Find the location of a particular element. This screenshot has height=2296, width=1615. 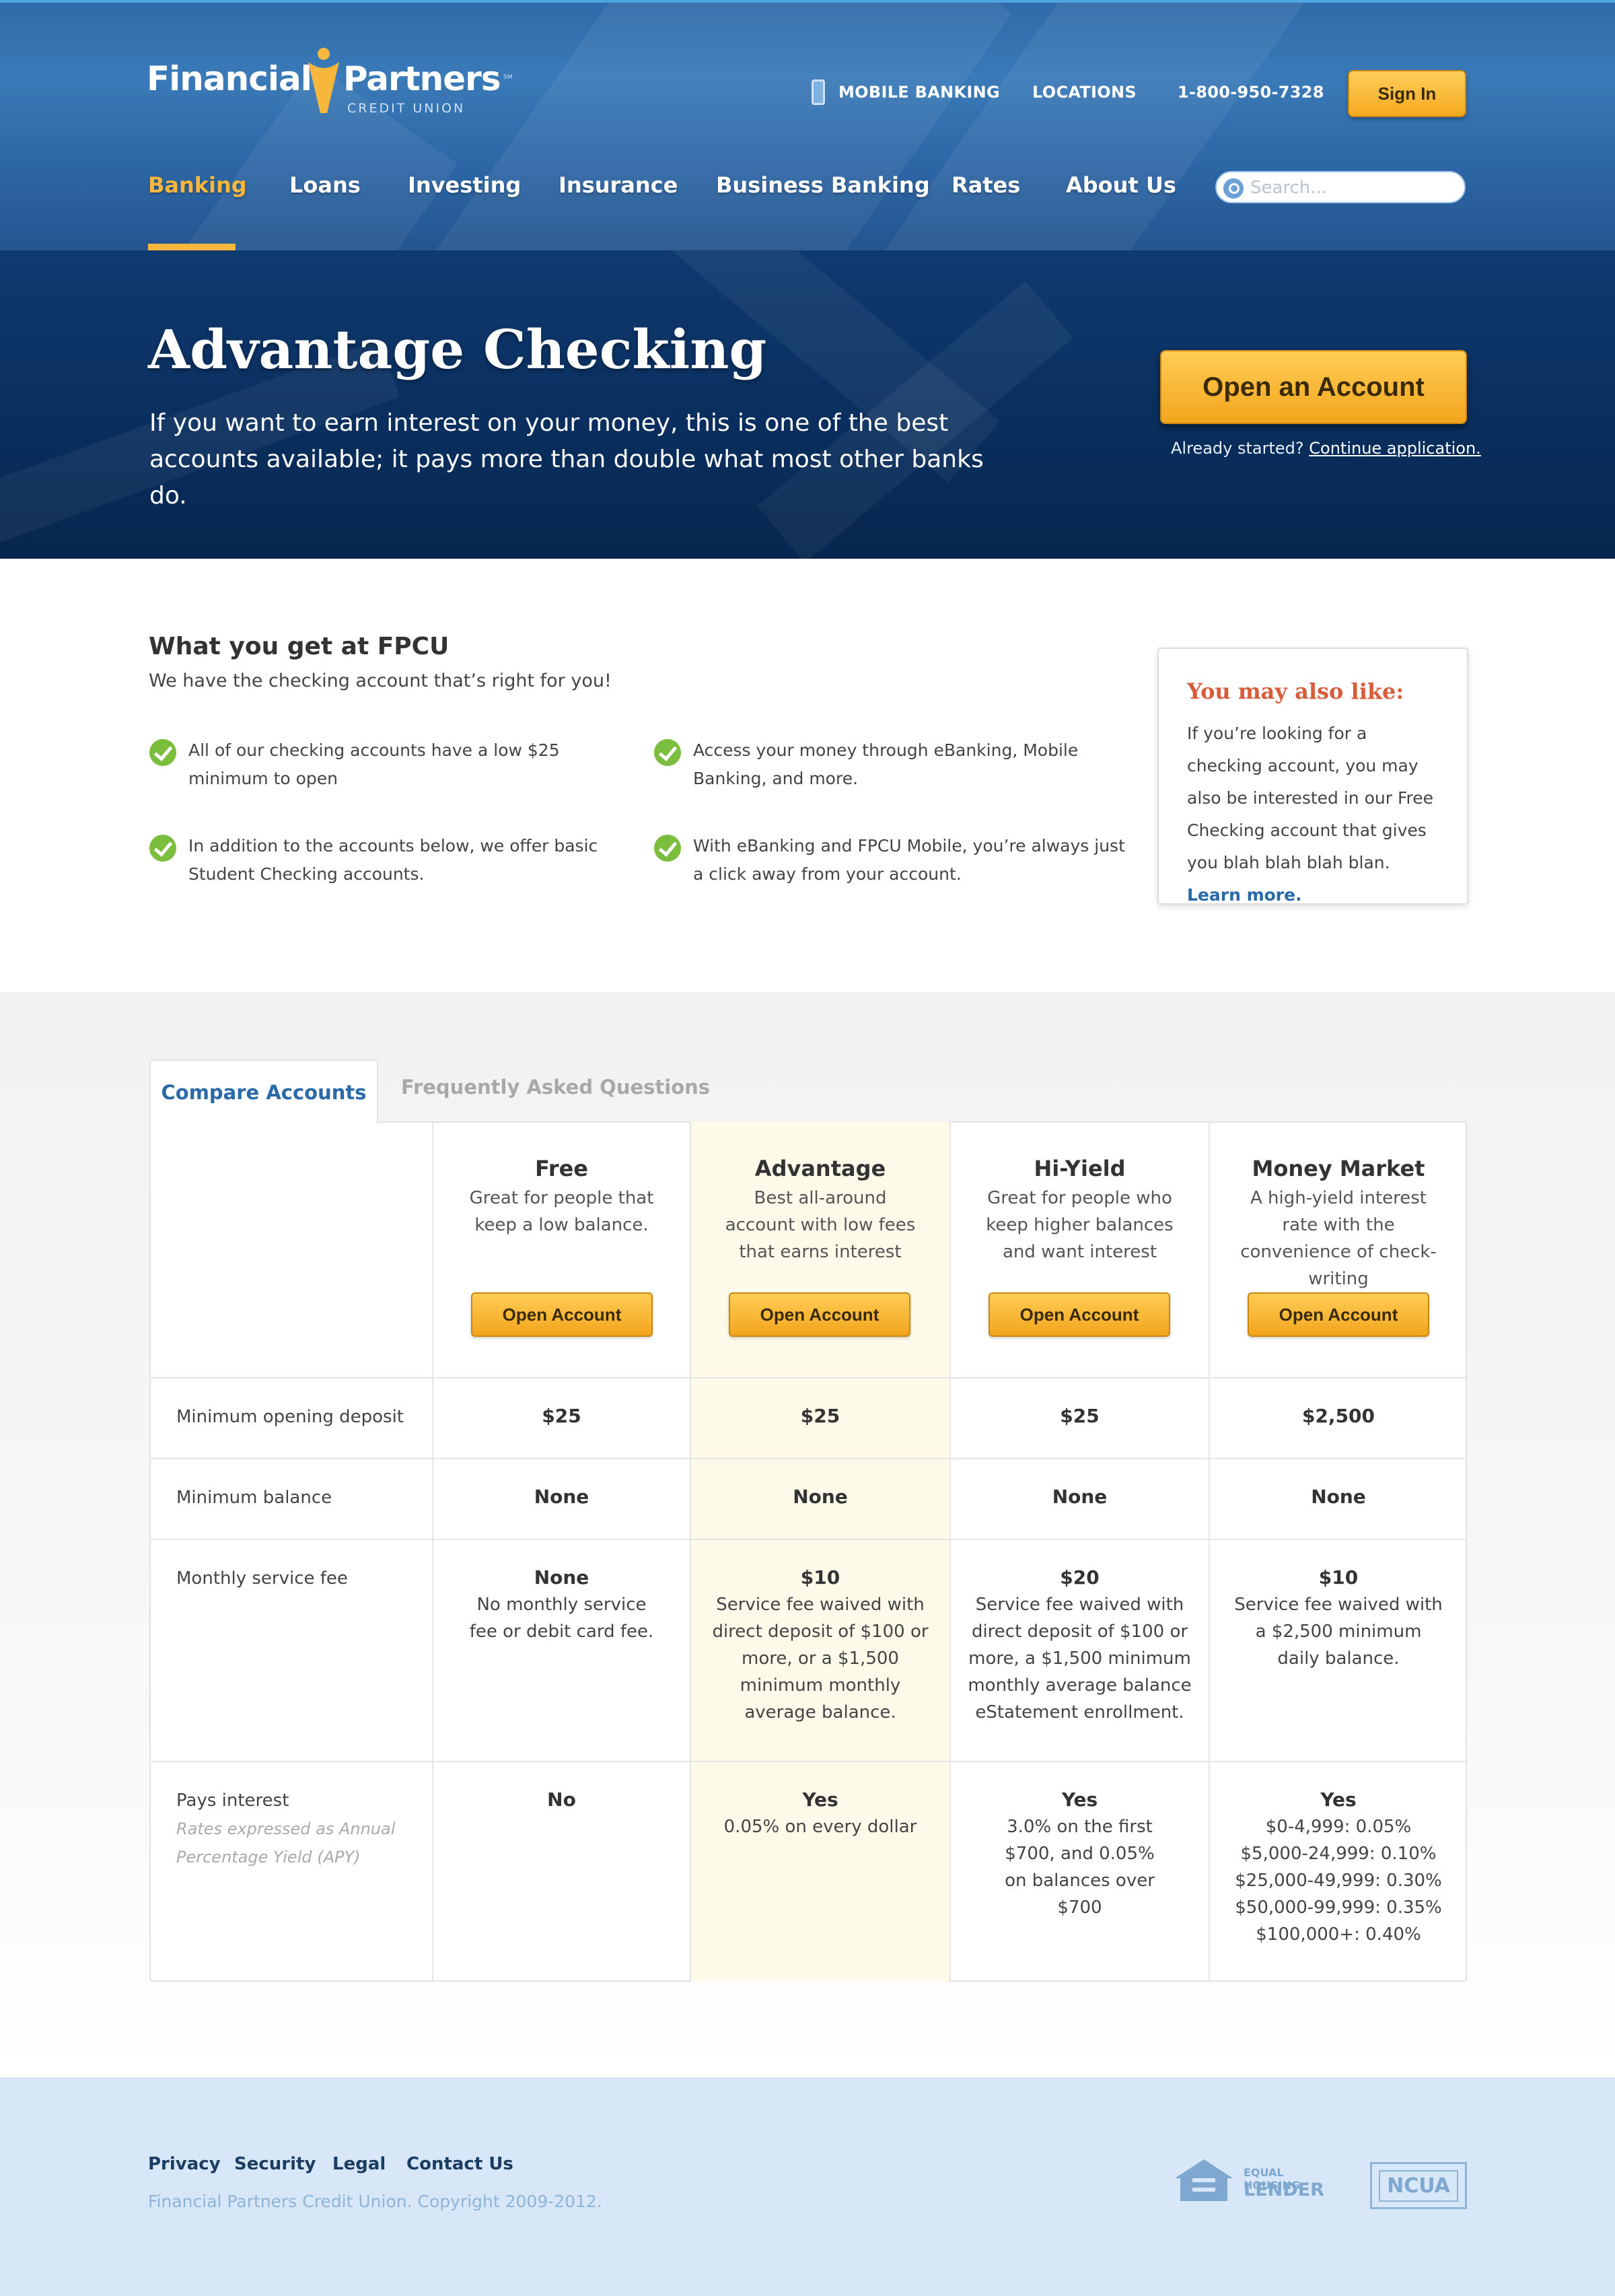

cell-value: $2,500 is located at coordinates (1338, 1416).